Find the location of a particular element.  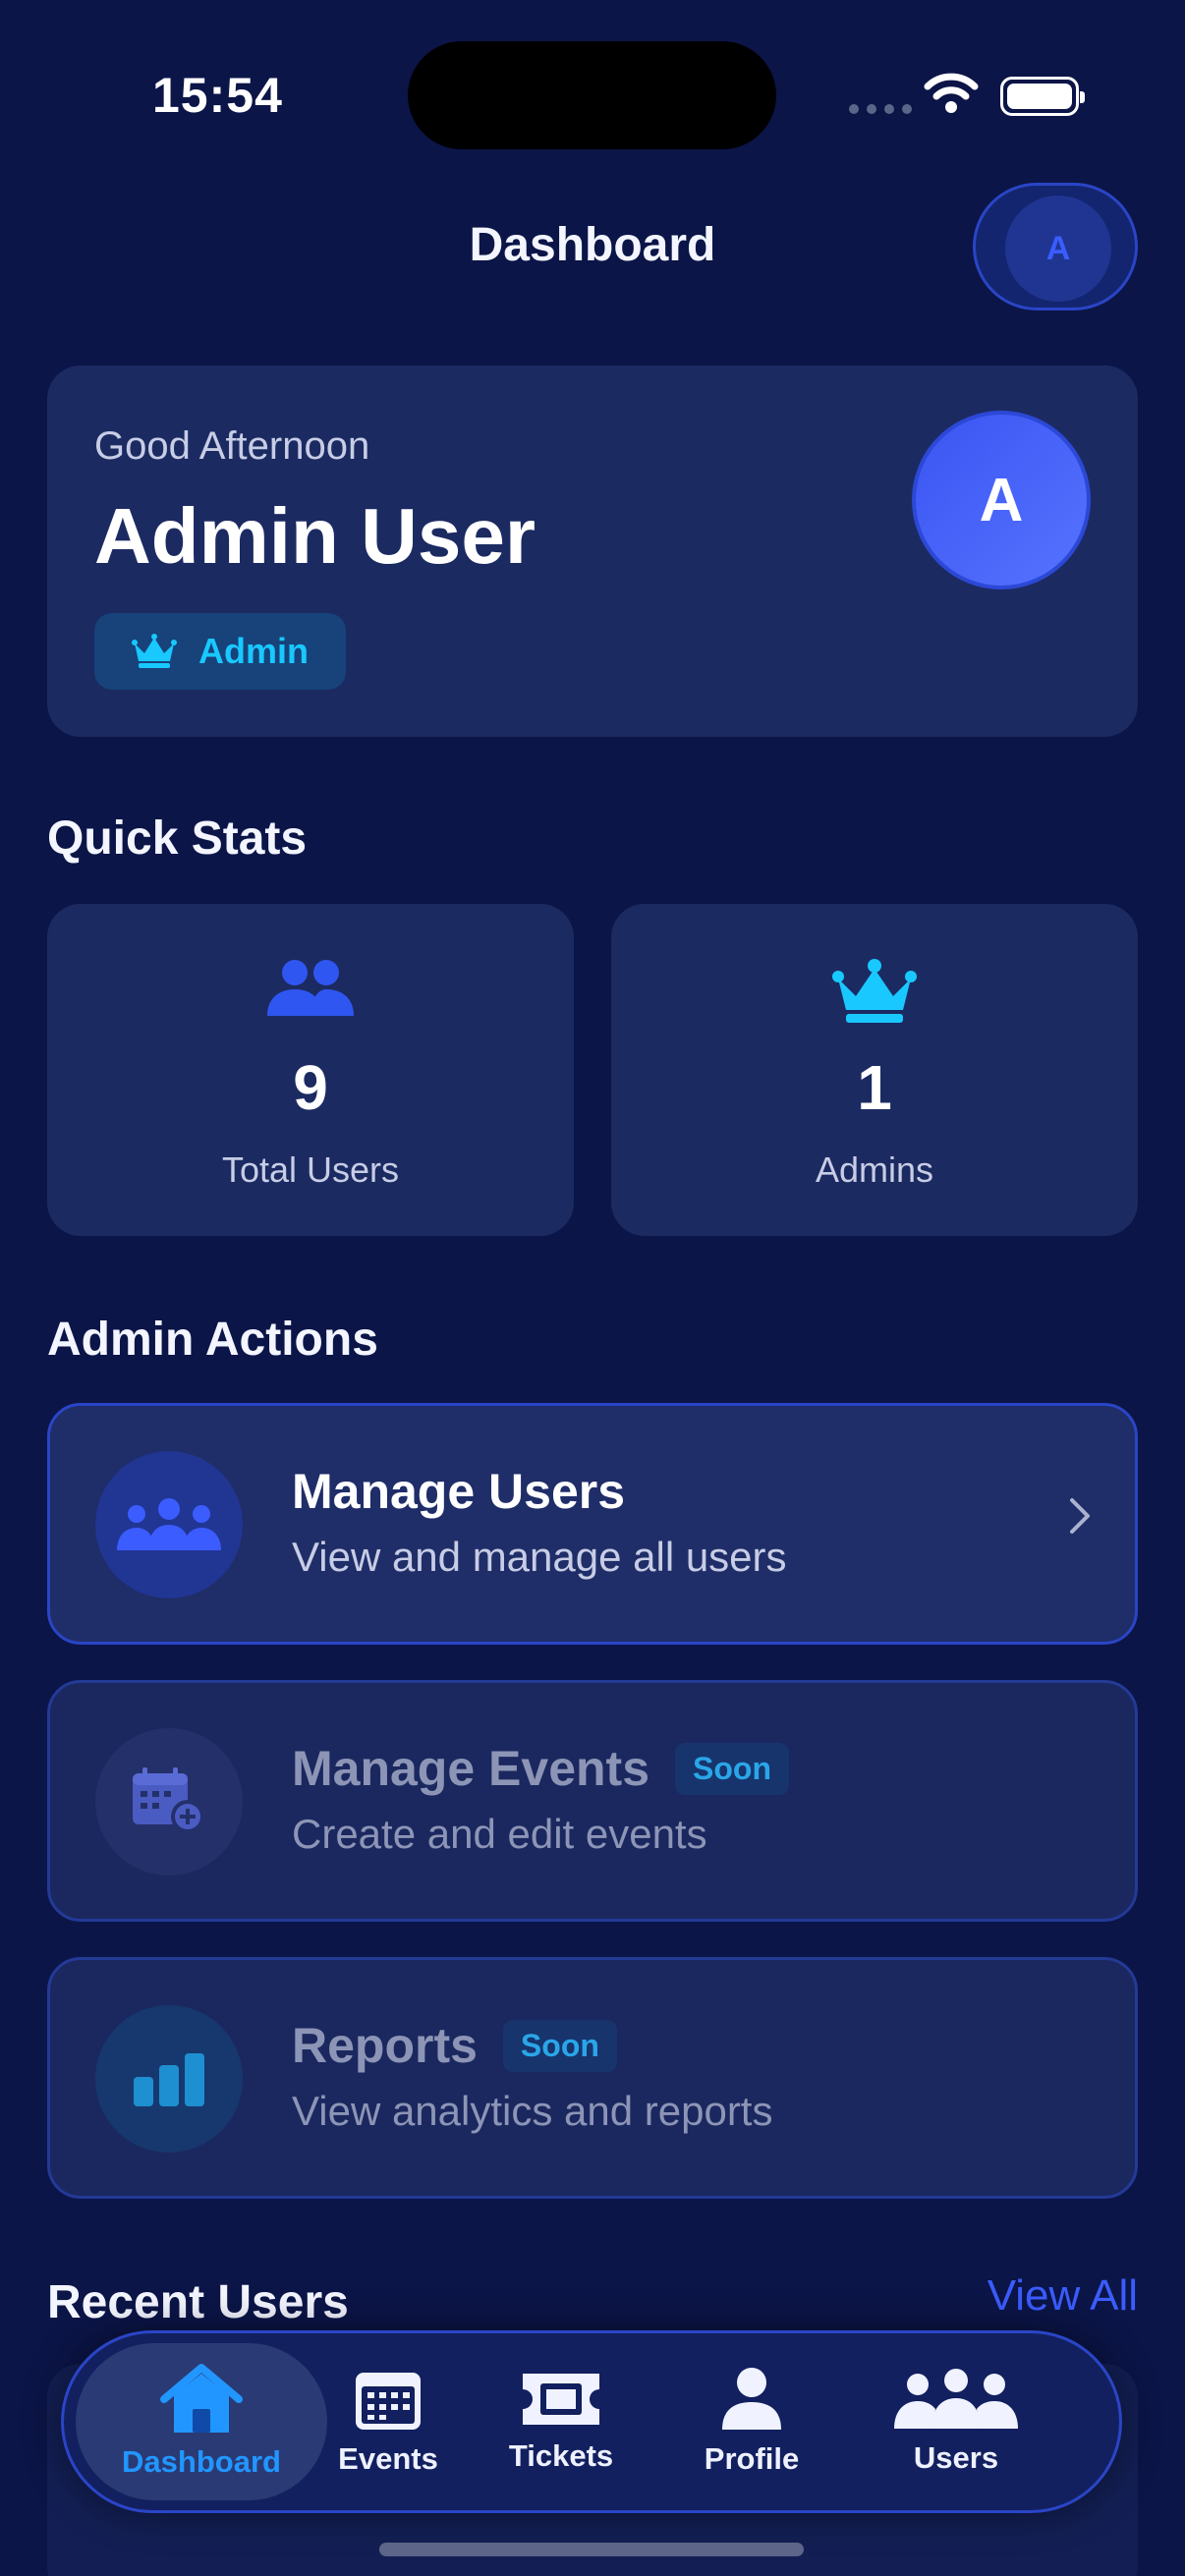

tab-profile: Profile is located at coordinates (752, 2421).